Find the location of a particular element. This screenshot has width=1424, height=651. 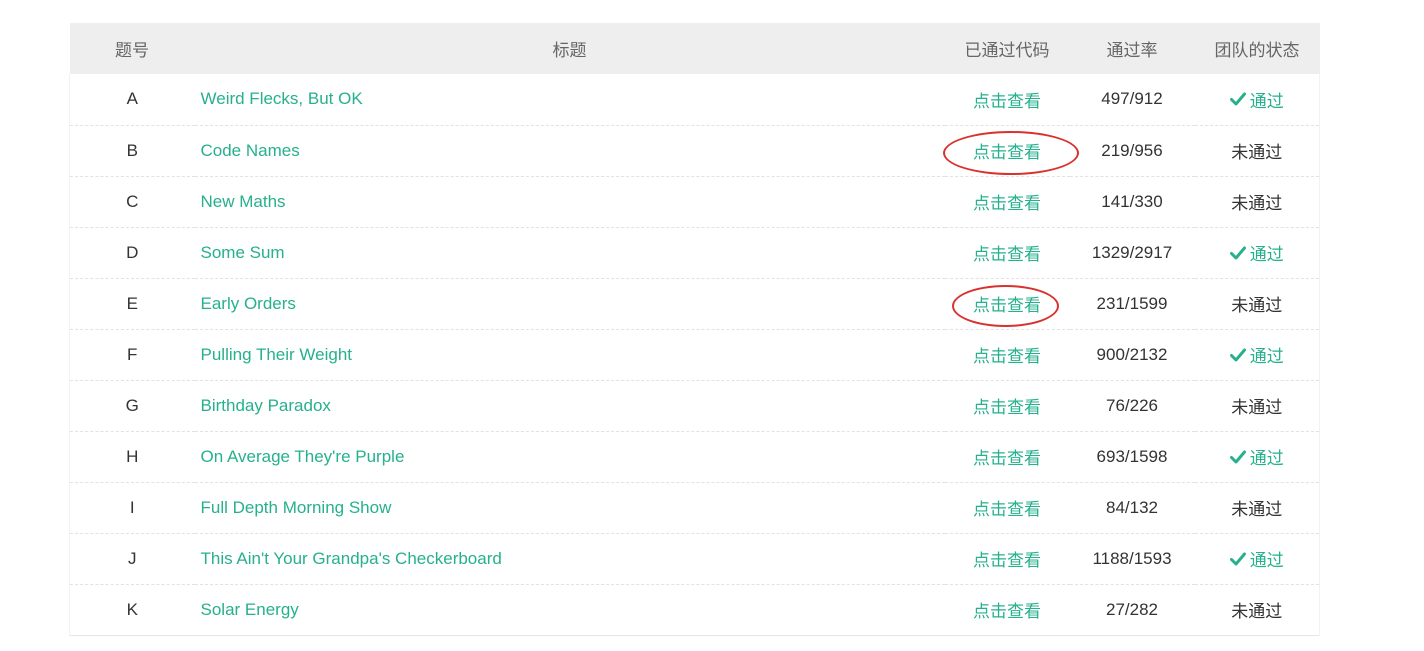

problem-id: G is located at coordinates (132, 405).